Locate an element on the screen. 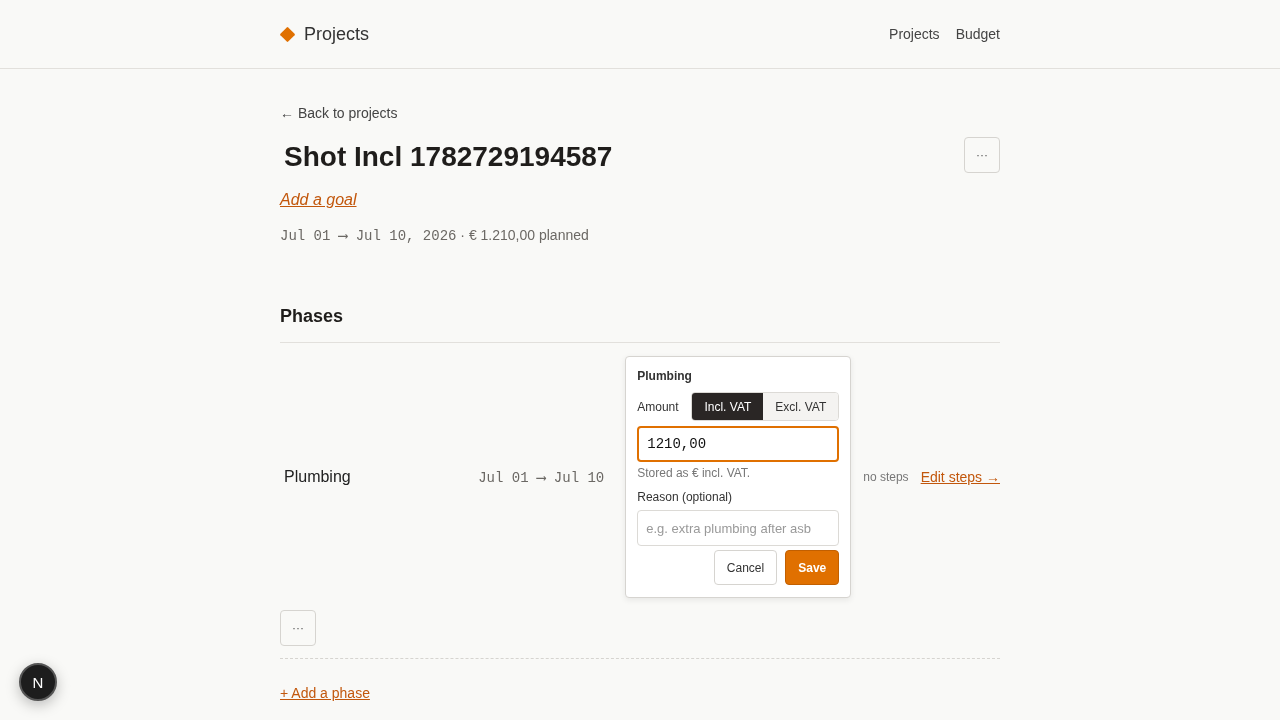 This screenshot has width=1280, height=720. back-link: ← Back to projects is located at coordinates (339, 113).